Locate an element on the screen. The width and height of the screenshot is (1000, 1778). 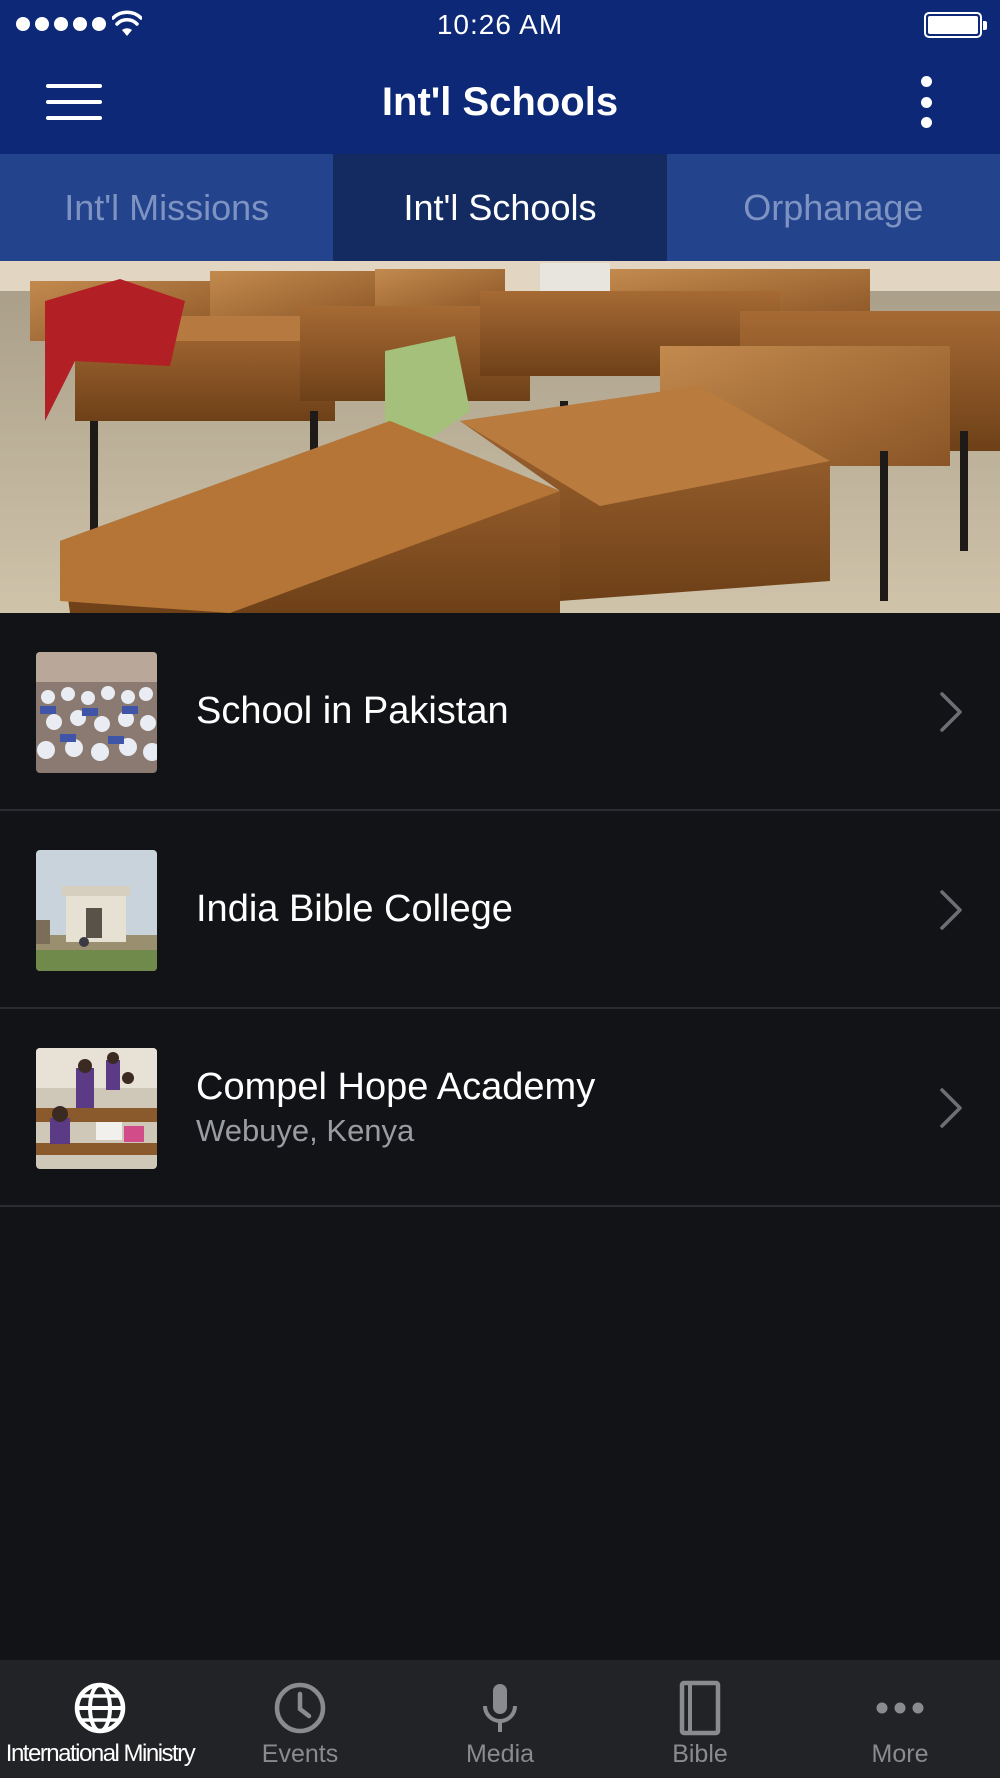
list-item-title: India Bible College is located at coordinates (354, 908).